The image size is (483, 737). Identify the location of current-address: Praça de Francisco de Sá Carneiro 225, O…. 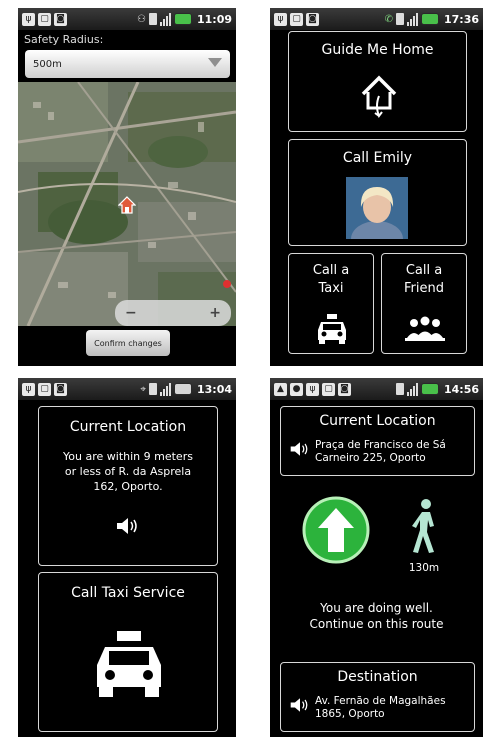
(380, 451).